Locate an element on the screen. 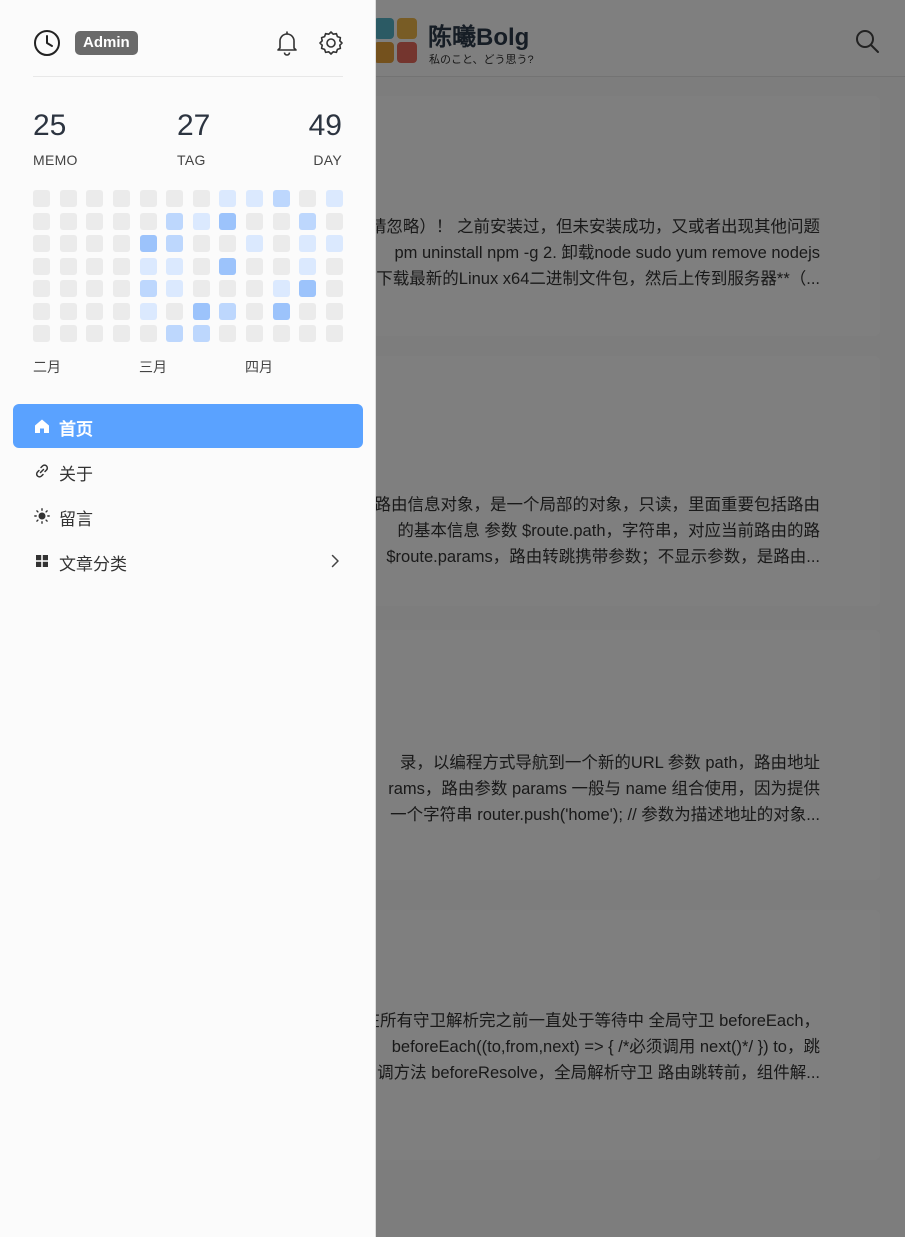  clock-icon is located at coordinates (47, 43).